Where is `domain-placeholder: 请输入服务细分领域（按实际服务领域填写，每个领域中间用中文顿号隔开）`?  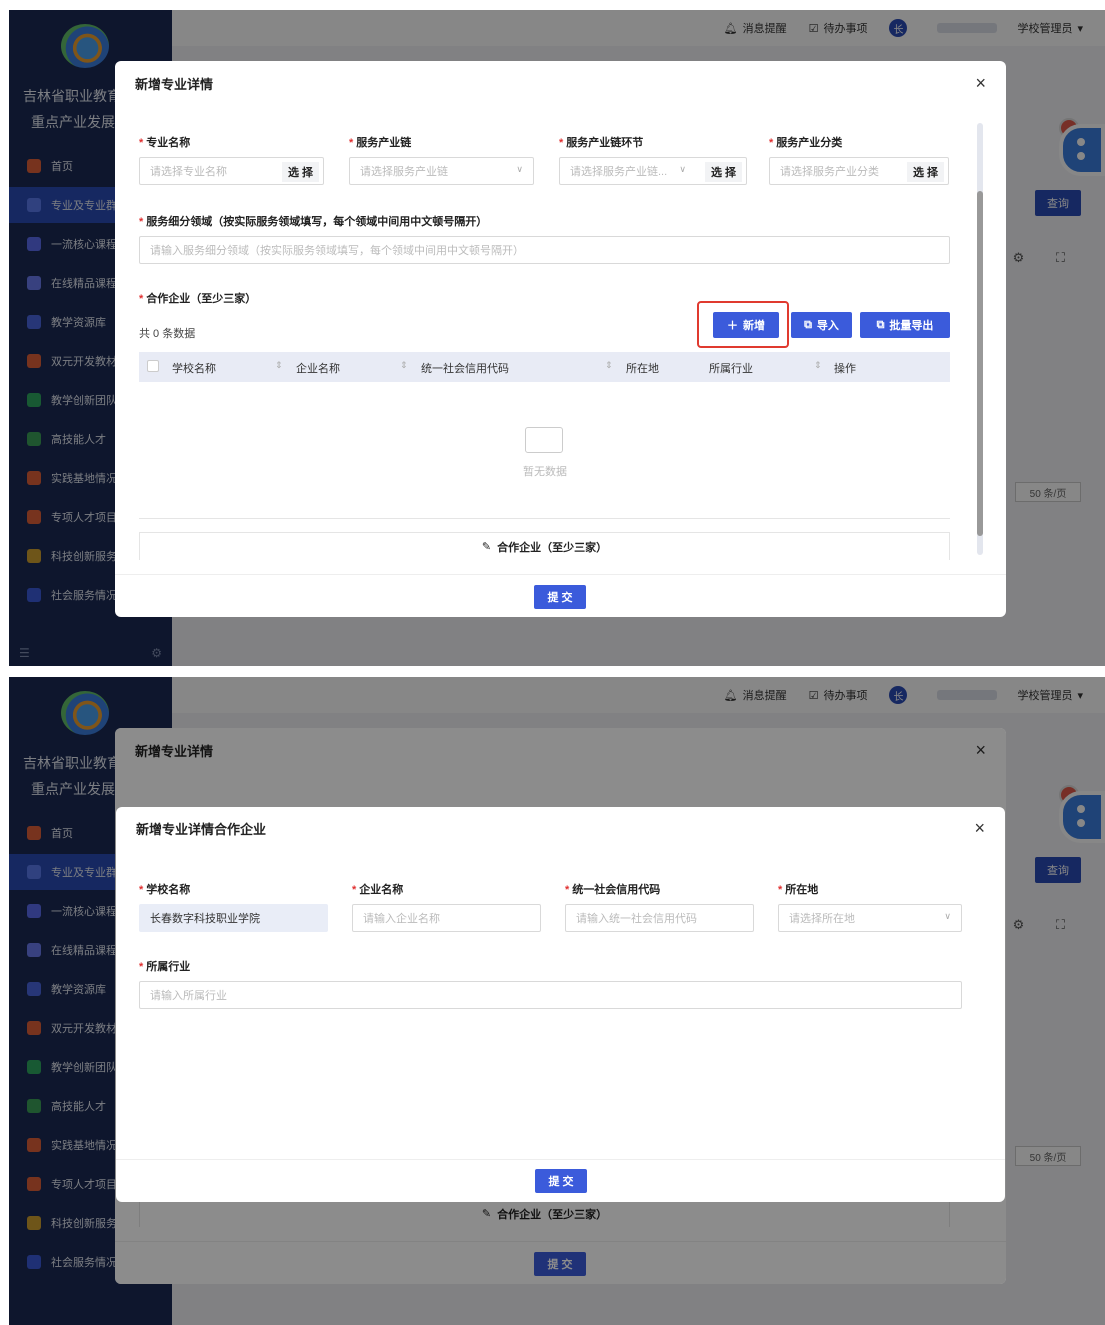 domain-placeholder: 请输入服务细分领域（按实际服务领域填写，每个领域中间用中文顿号隔开） is located at coordinates (337, 251).